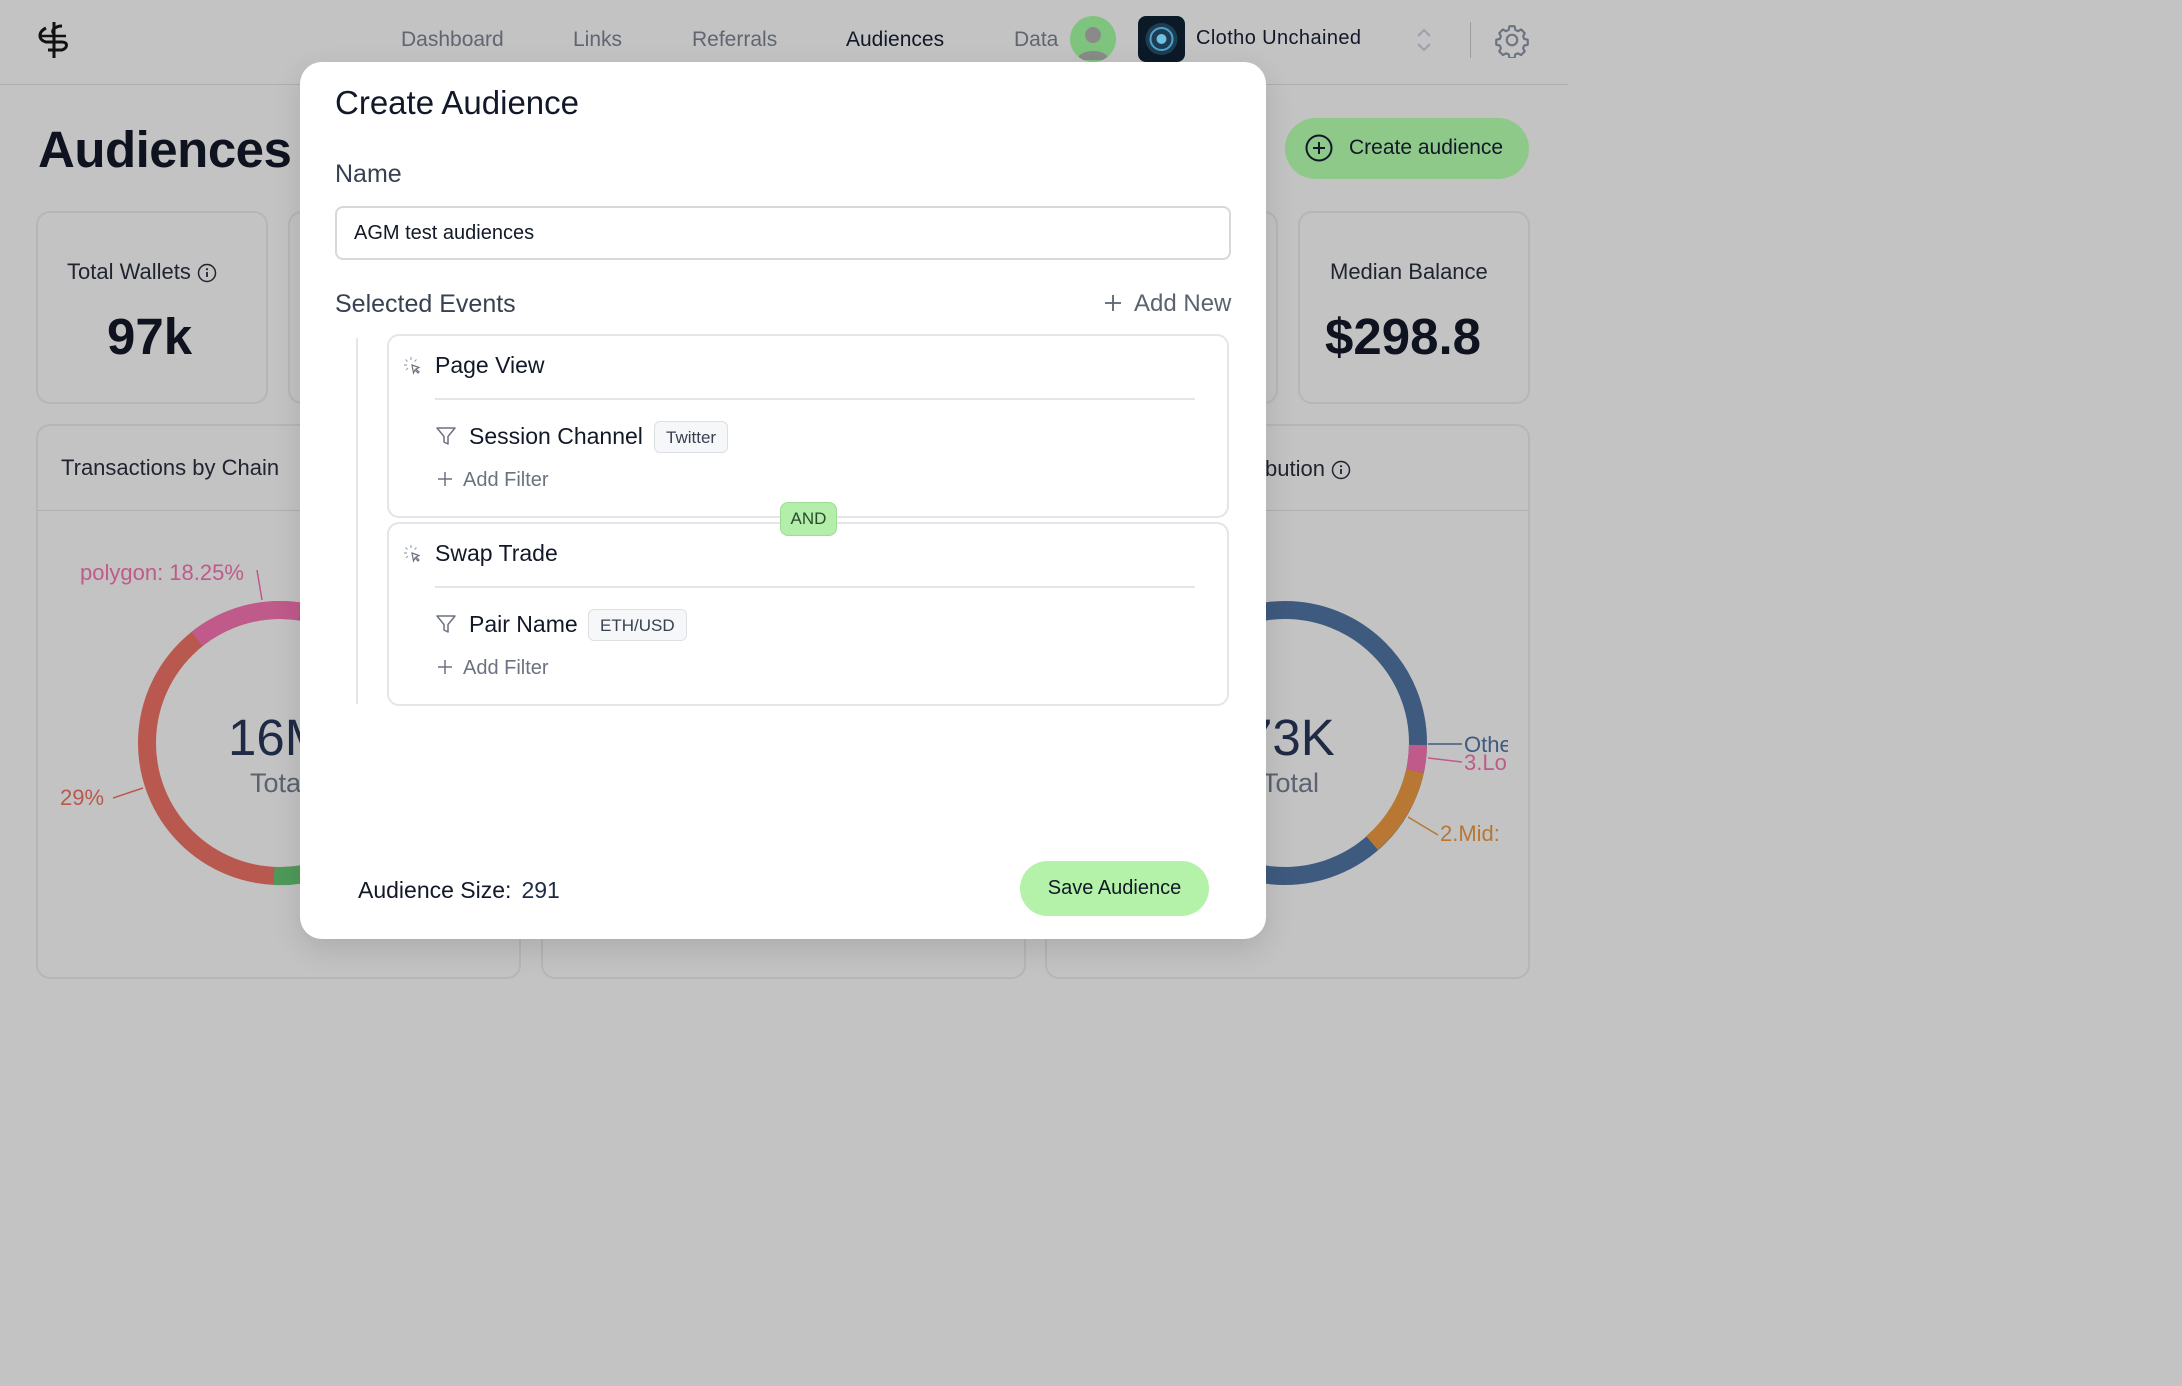  Describe the element at coordinates (808, 614) in the screenshot. I see `event-card: Swap Trade Pair Name ETH/USD Add Filter` at that location.